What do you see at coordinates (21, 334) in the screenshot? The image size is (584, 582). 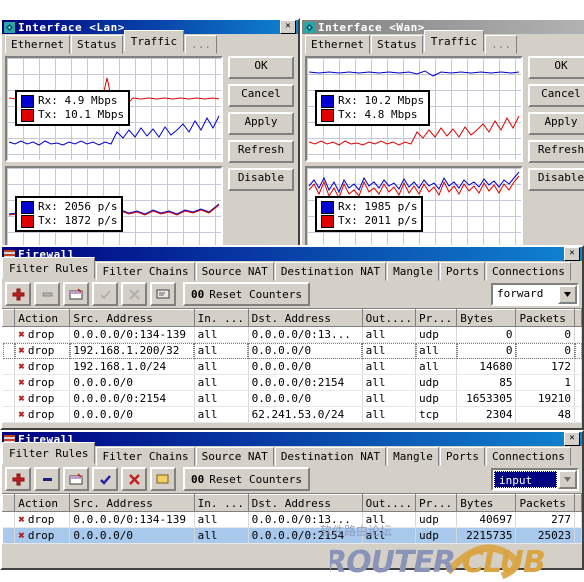 I see `drop-icon: ✖` at bounding box center [21, 334].